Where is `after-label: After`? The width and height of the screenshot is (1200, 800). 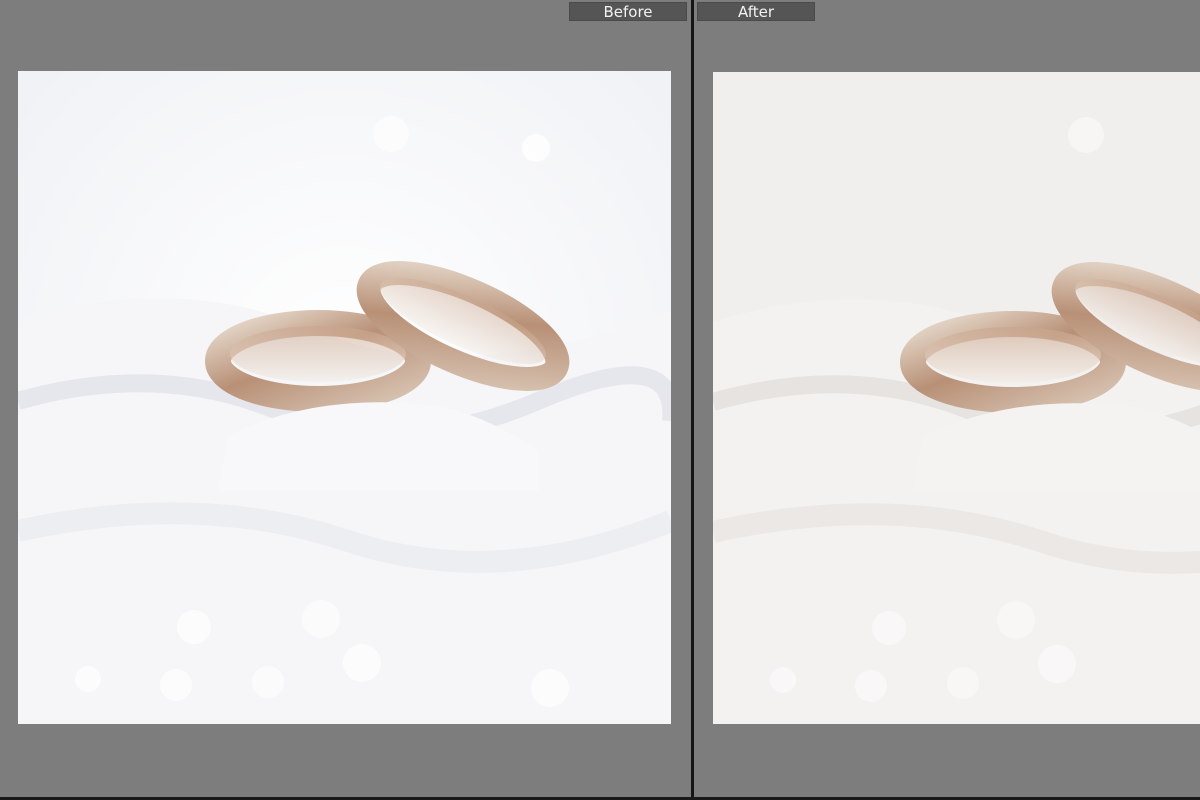 after-label: After is located at coordinates (756, 11).